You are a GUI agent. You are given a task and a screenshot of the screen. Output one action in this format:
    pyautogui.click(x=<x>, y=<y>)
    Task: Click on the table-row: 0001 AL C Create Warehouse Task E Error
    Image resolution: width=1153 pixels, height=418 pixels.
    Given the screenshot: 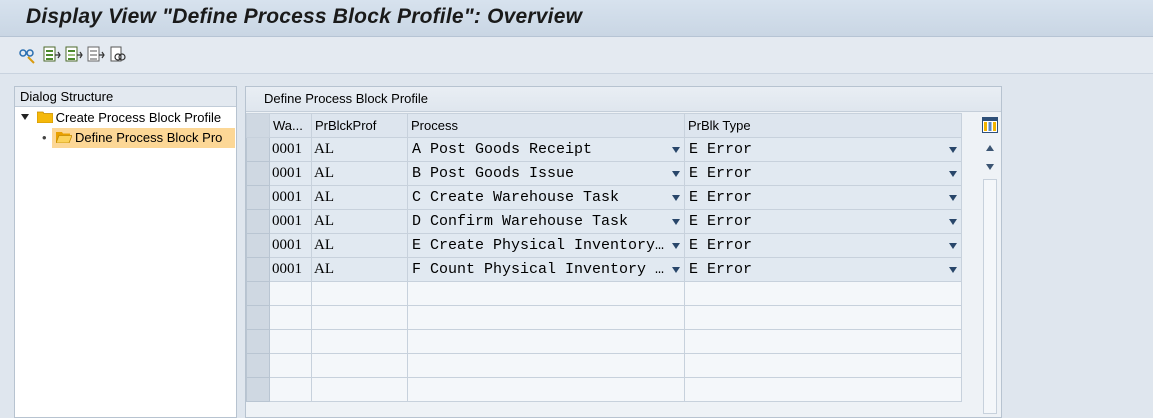 What is the action you would take?
    pyautogui.click(x=604, y=197)
    